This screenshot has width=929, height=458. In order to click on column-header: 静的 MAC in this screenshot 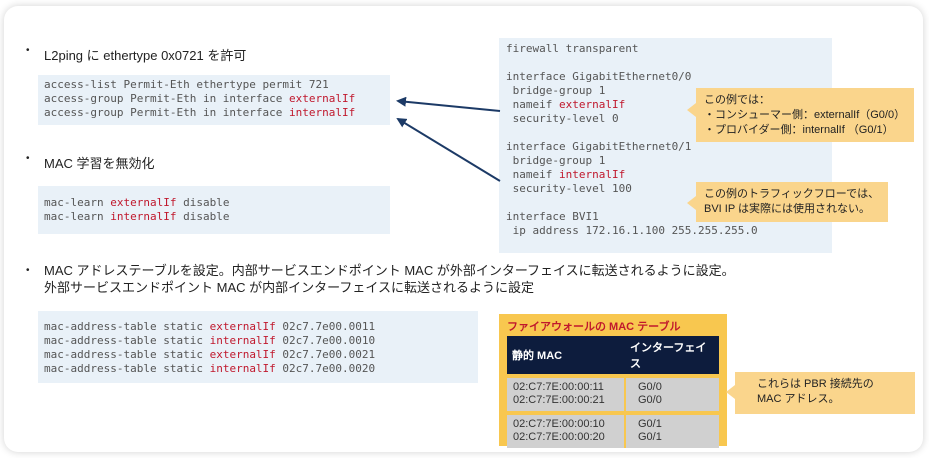, I will do `click(566, 356)`.